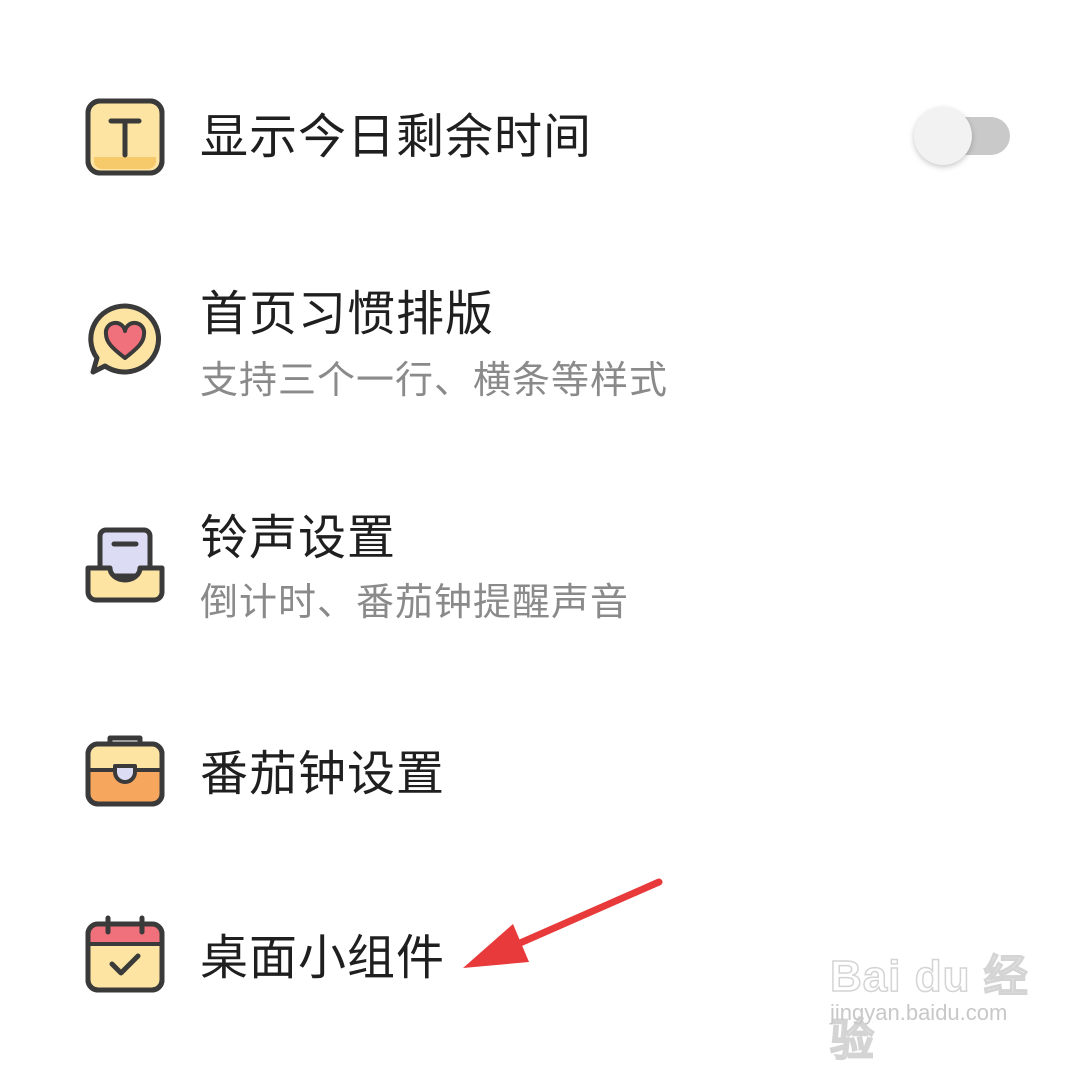 The height and width of the screenshot is (1068, 1080). What do you see at coordinates (298, 538) in the screenshot?
I see `setting-title: 铃声设置` at bounding box center [298, 538].